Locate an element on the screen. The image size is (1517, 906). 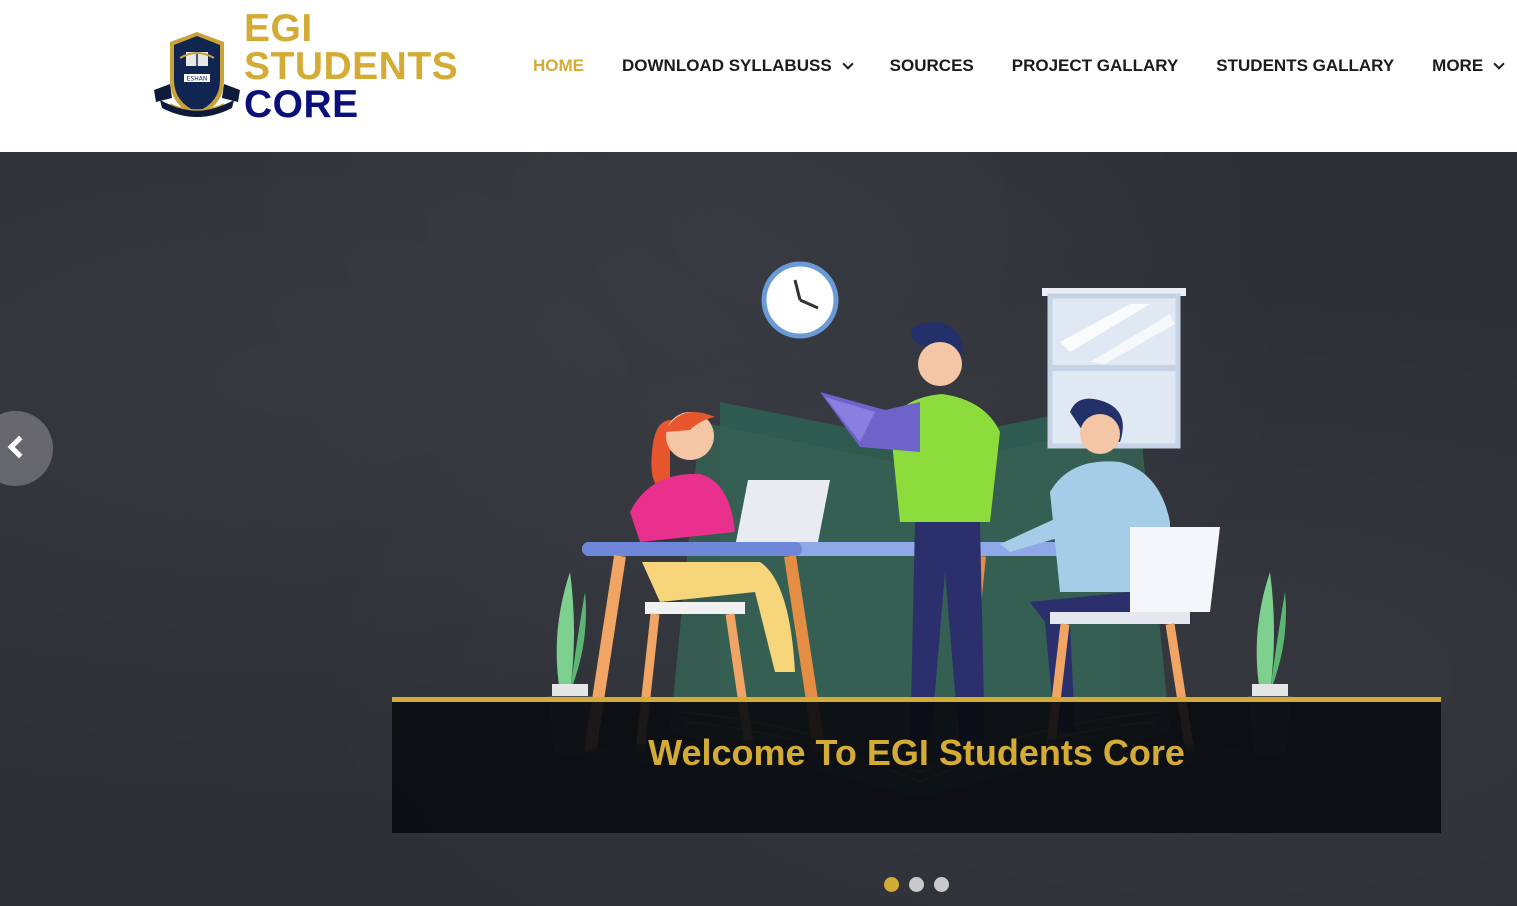
site-title-line2: STUDENTS is located at coordinates (351, 66).